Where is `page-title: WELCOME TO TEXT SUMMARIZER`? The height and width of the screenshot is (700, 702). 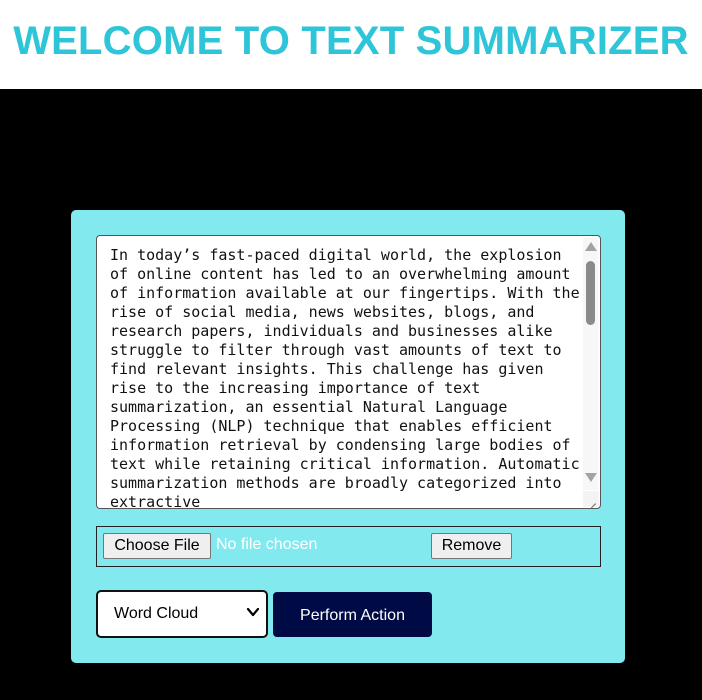 page-title: WELCOME TO TEXT SUMMARIZER is located at coordinates (351, 41).